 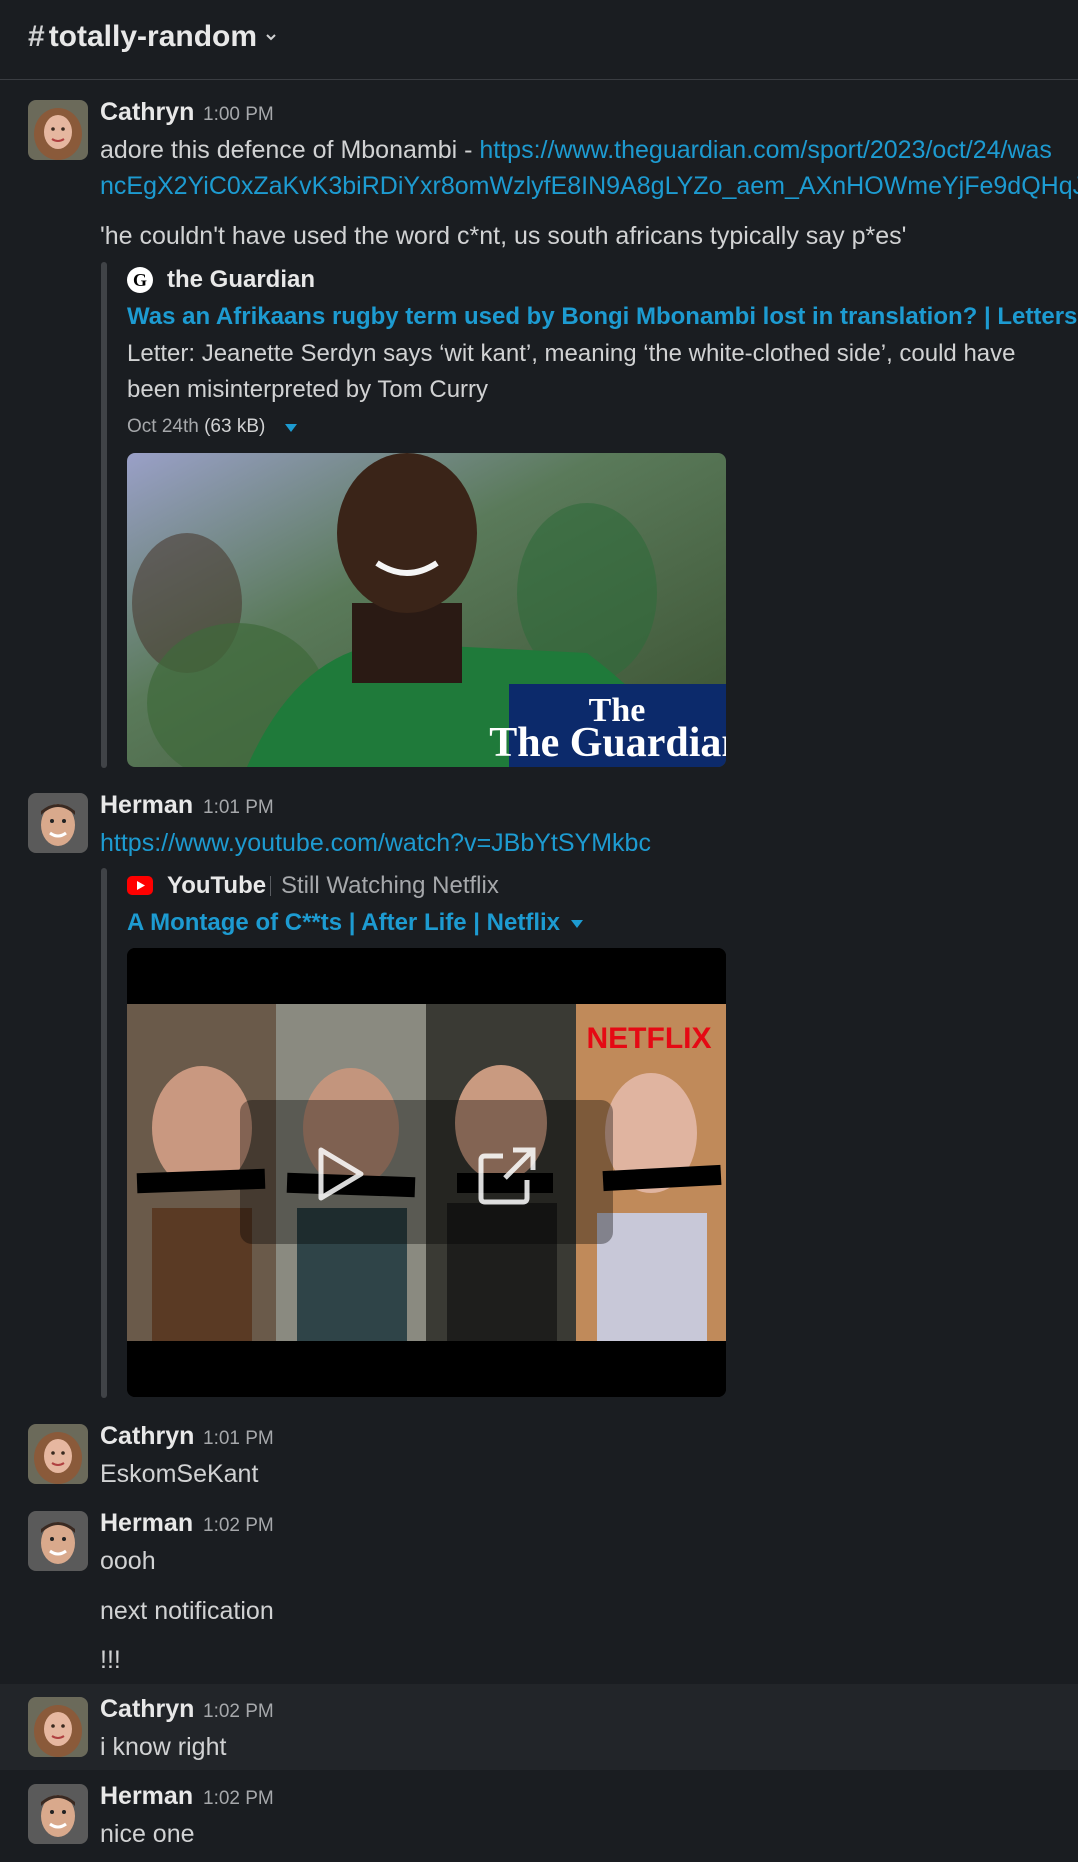 I want to click on unfurl-source: the Guardian, so click(x=241, y=280).